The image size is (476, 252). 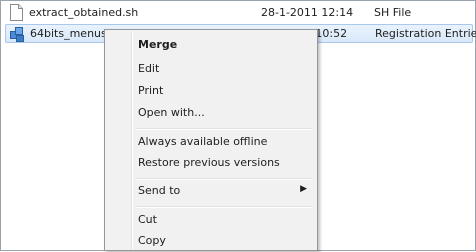 I want to click on file-type: Registration Entries, so click(x=425, y=33).